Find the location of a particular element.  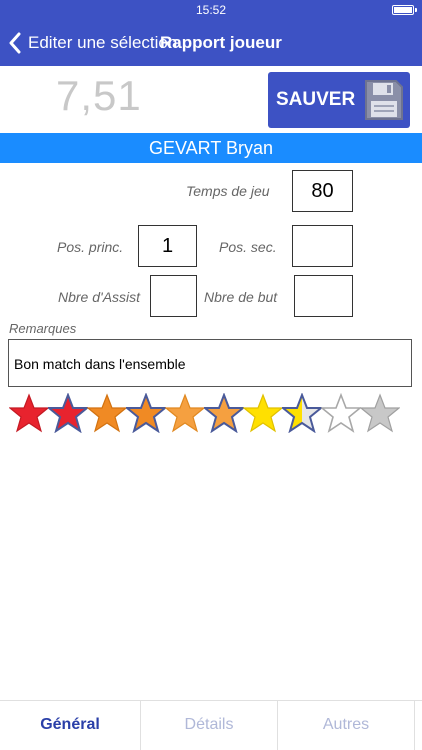

star-10-icon is located at coordinates (380, 413).